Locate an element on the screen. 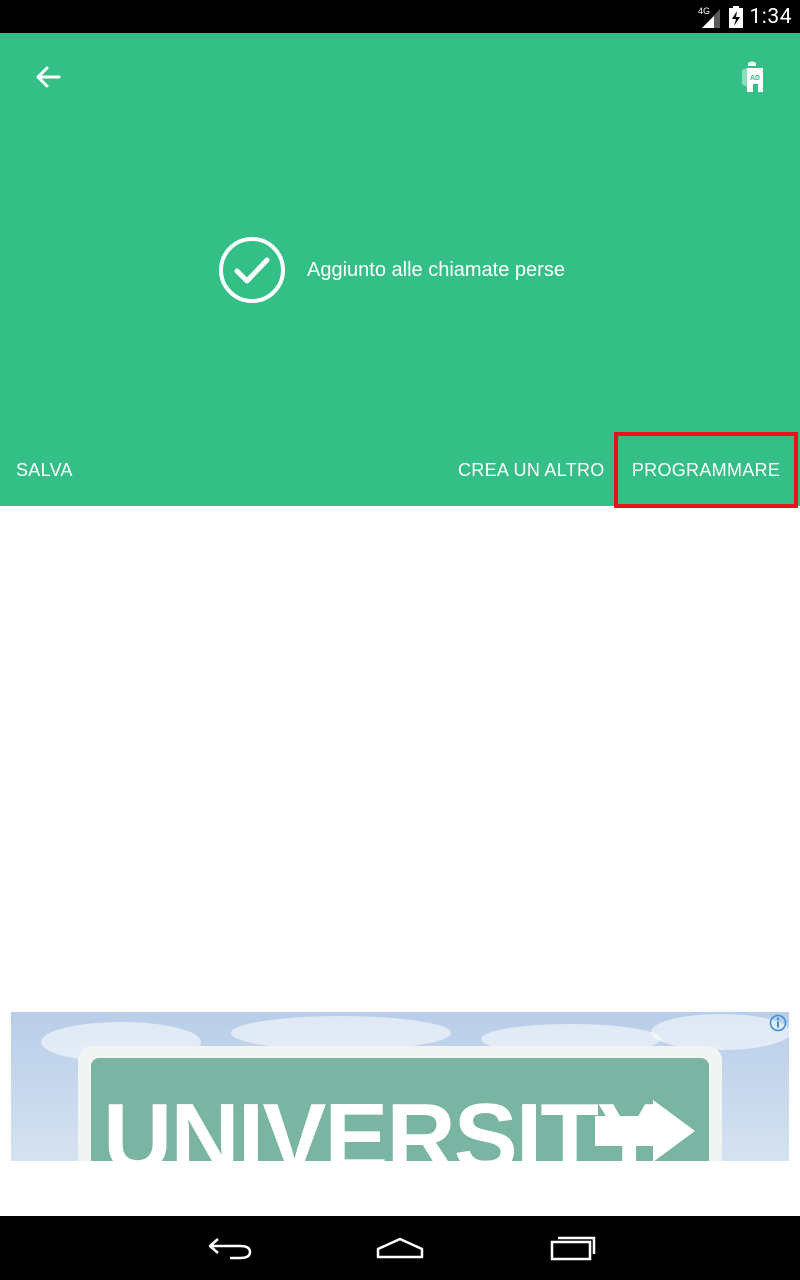  nav-home-button is located at coordinates (400, 1248).